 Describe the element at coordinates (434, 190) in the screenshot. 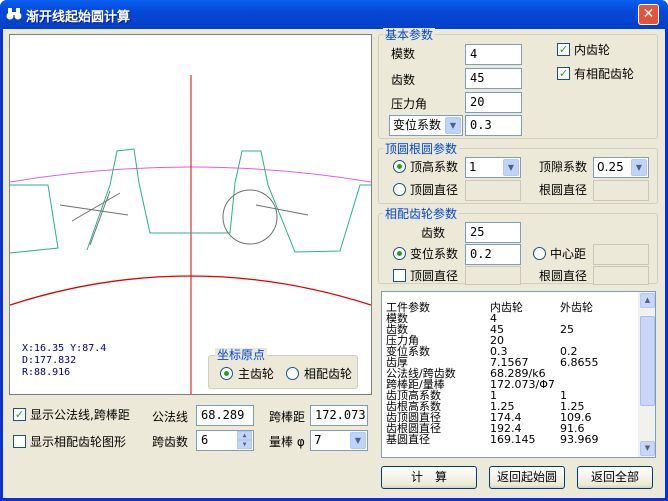

I see `tip-diameter-label: 顶圆直径` at that location.